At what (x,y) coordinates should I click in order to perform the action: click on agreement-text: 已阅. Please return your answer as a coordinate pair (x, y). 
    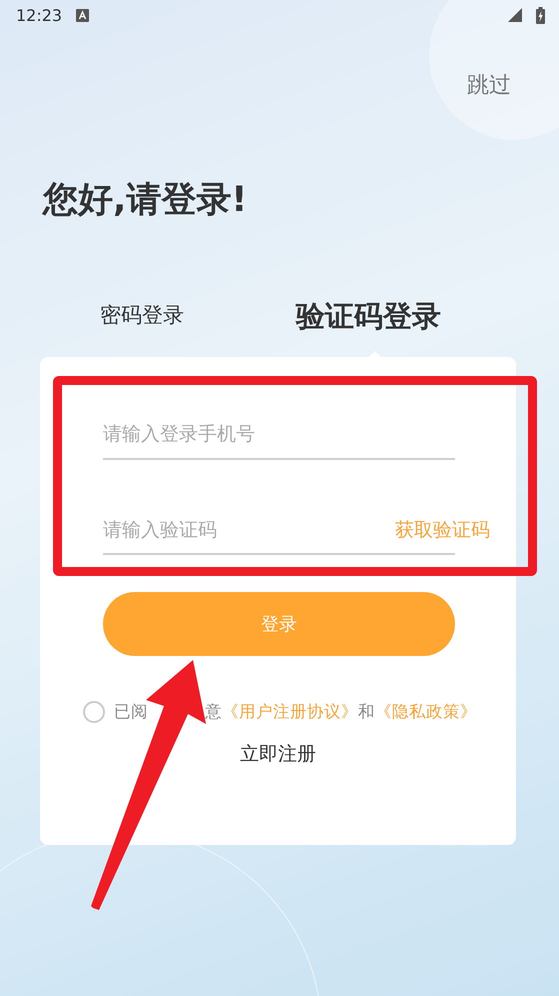
    Looking at the image, I should click on (131, 712).